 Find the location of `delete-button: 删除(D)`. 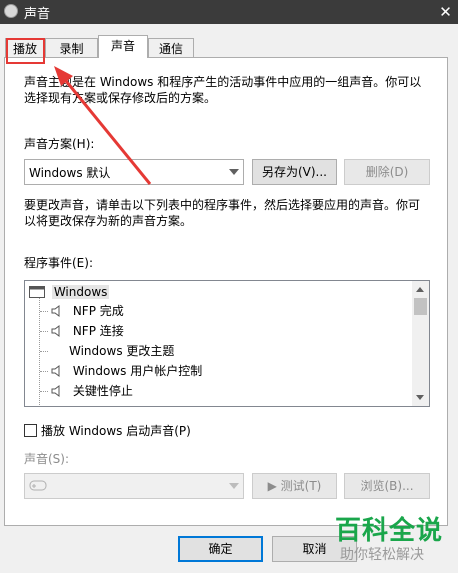

delete-button: 删除(D) is located at coordinates (387, 172).